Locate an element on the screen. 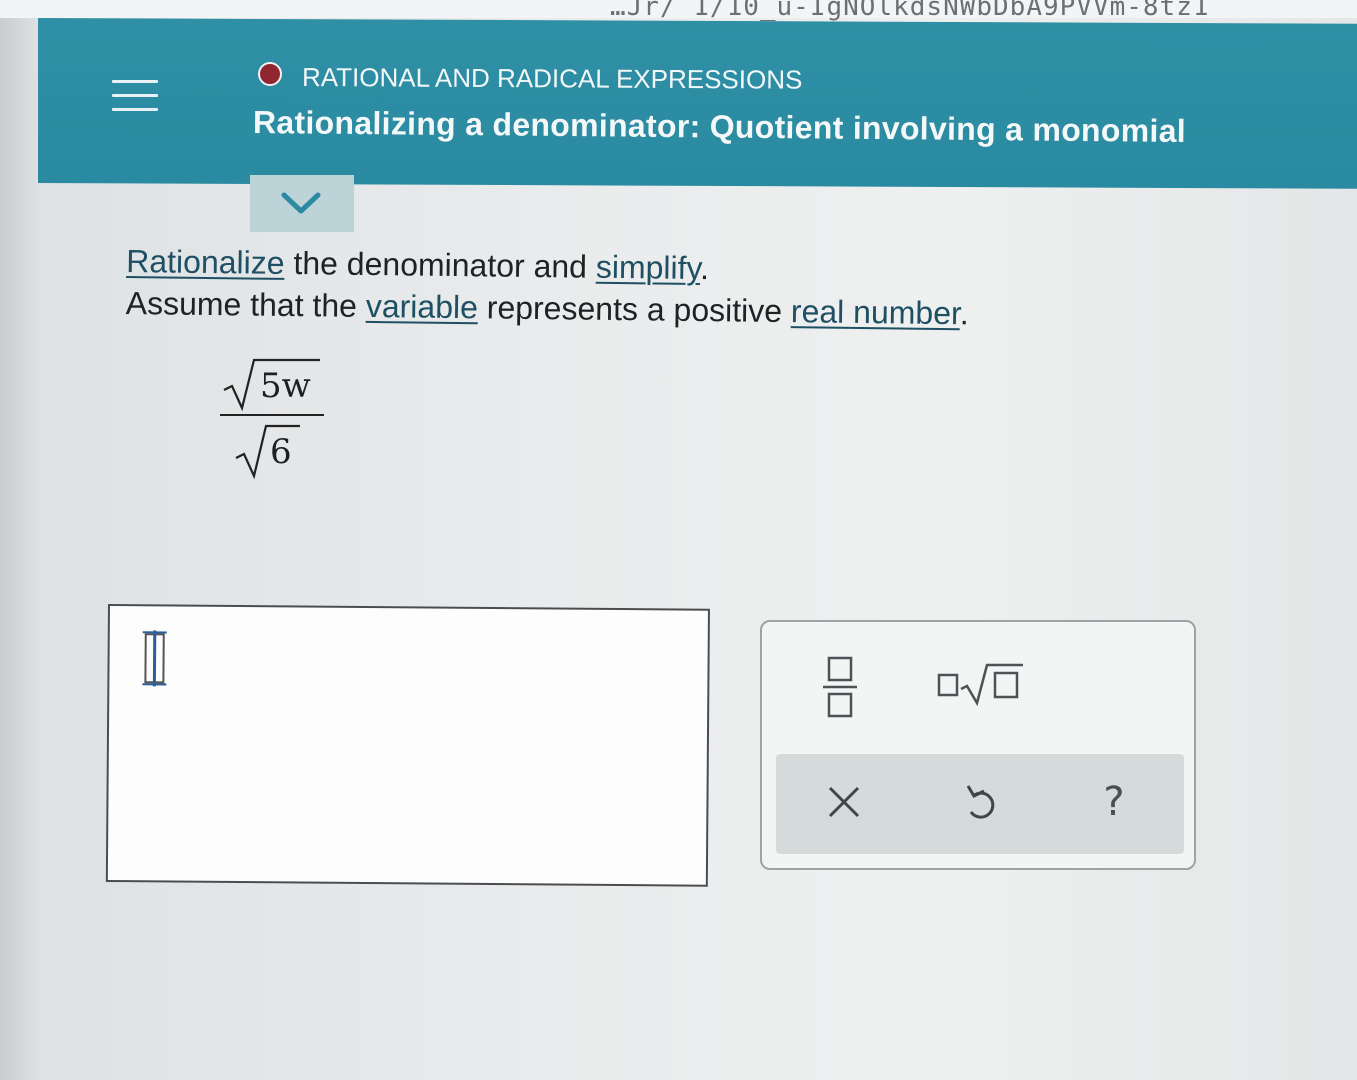  expand-toggle-button is located at coordinates (302, 202).